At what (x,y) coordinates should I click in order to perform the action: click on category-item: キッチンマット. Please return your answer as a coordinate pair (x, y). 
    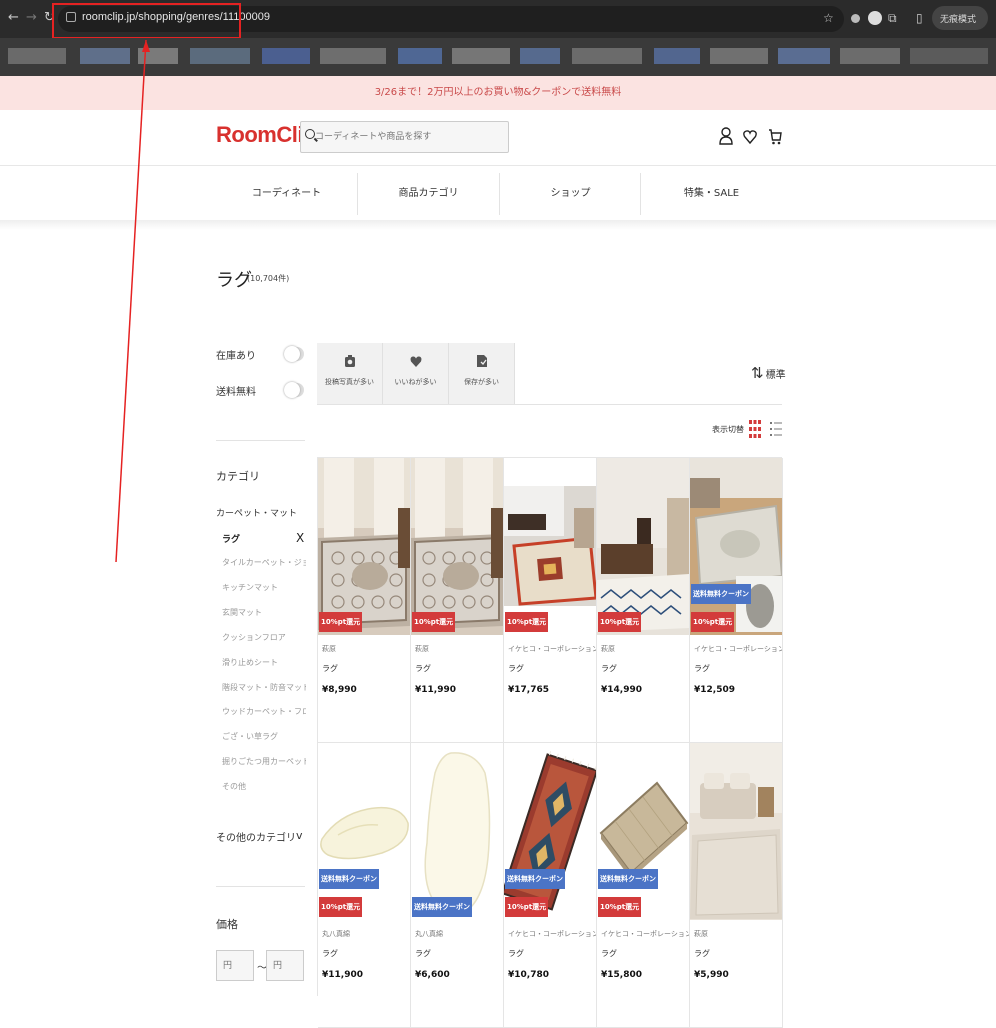
    Looking at the image, I should click on (264, 587).